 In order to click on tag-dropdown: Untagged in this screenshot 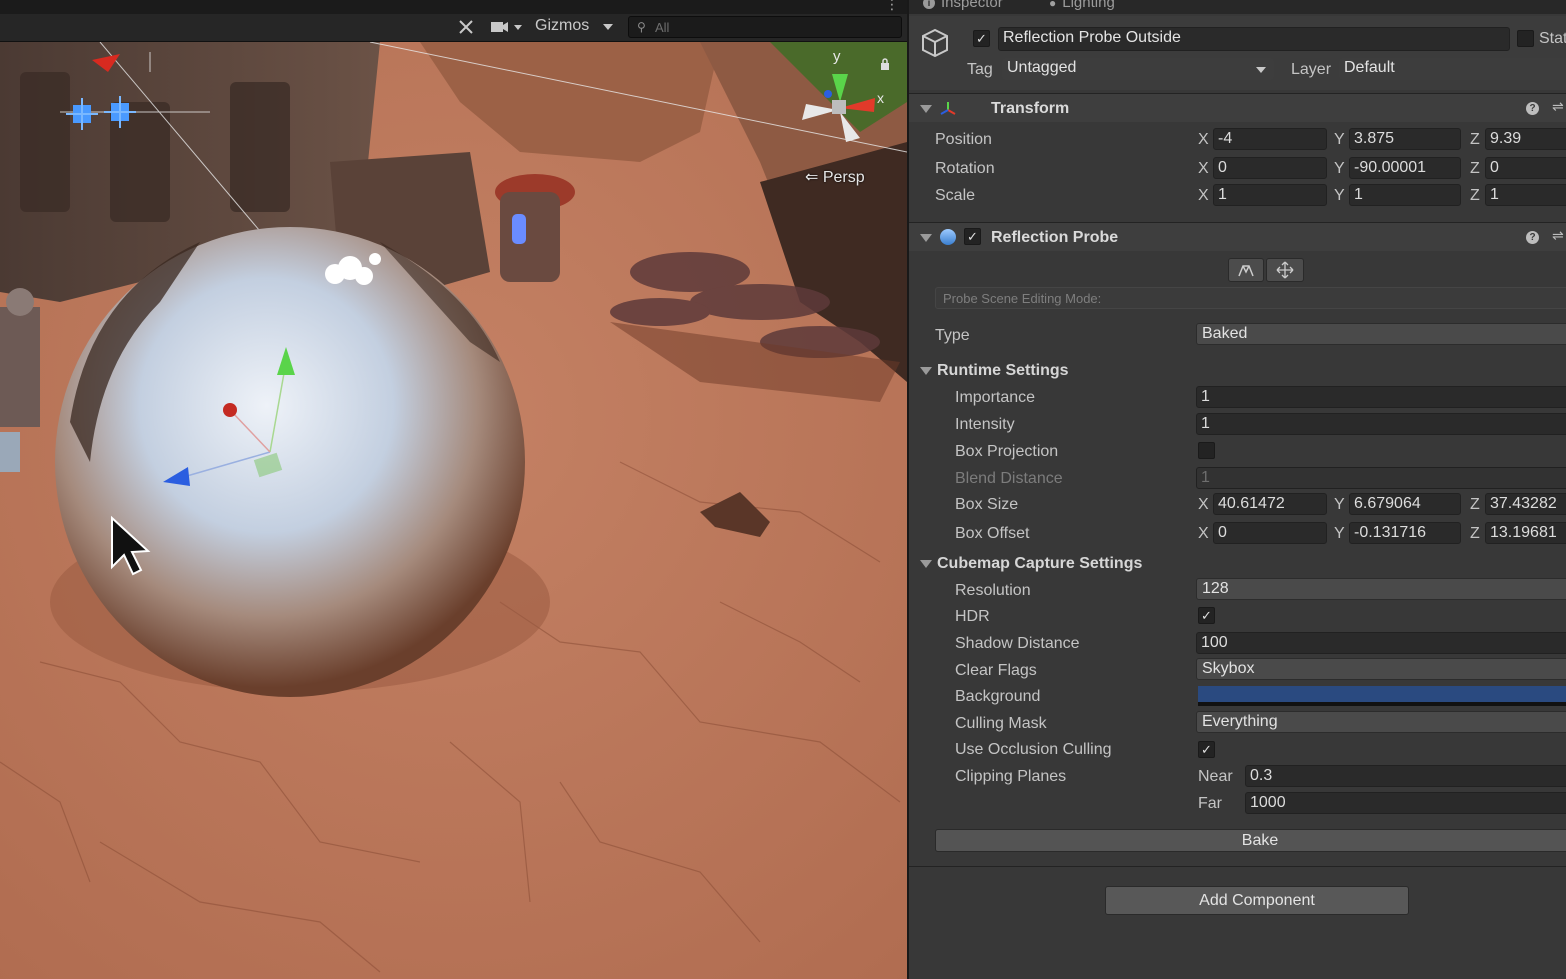, I will do `click(1138, 69)`.